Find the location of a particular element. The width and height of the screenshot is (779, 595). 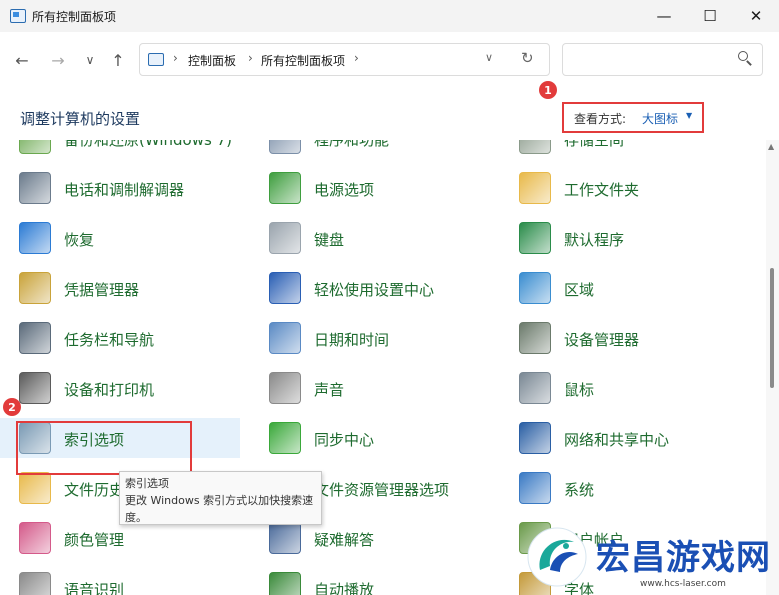

region-icon is located at coordinates (535, 288).